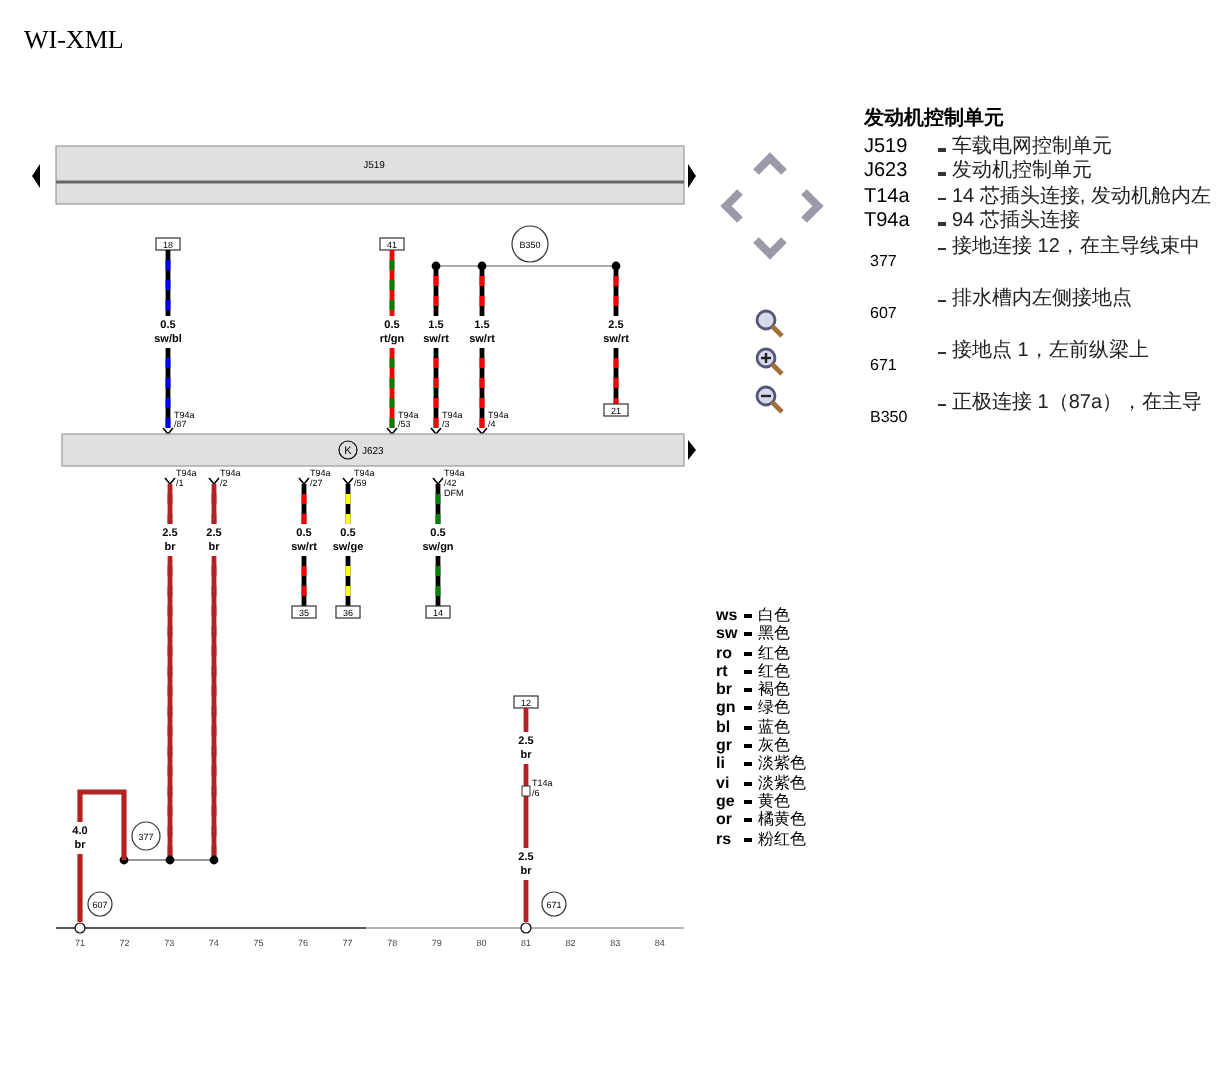  Describe the element at coordinates (725, 652) in the screenshot. I see `color-code: ro` at that location.